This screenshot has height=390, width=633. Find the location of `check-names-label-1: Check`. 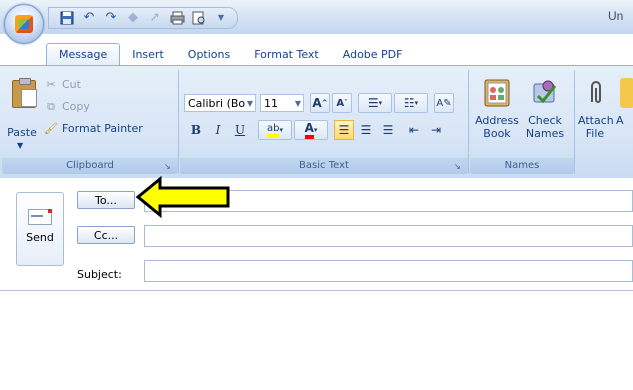

check-names-label-1: Check is located at coordinates (545, 120).